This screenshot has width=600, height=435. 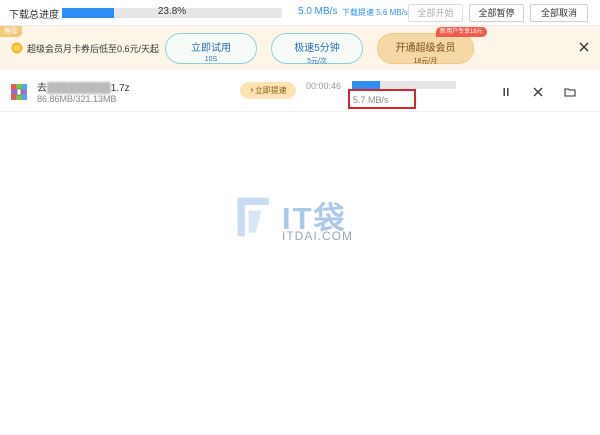 I want to click on file-name: 去█████████1.7z, so click(x=83, y=86).